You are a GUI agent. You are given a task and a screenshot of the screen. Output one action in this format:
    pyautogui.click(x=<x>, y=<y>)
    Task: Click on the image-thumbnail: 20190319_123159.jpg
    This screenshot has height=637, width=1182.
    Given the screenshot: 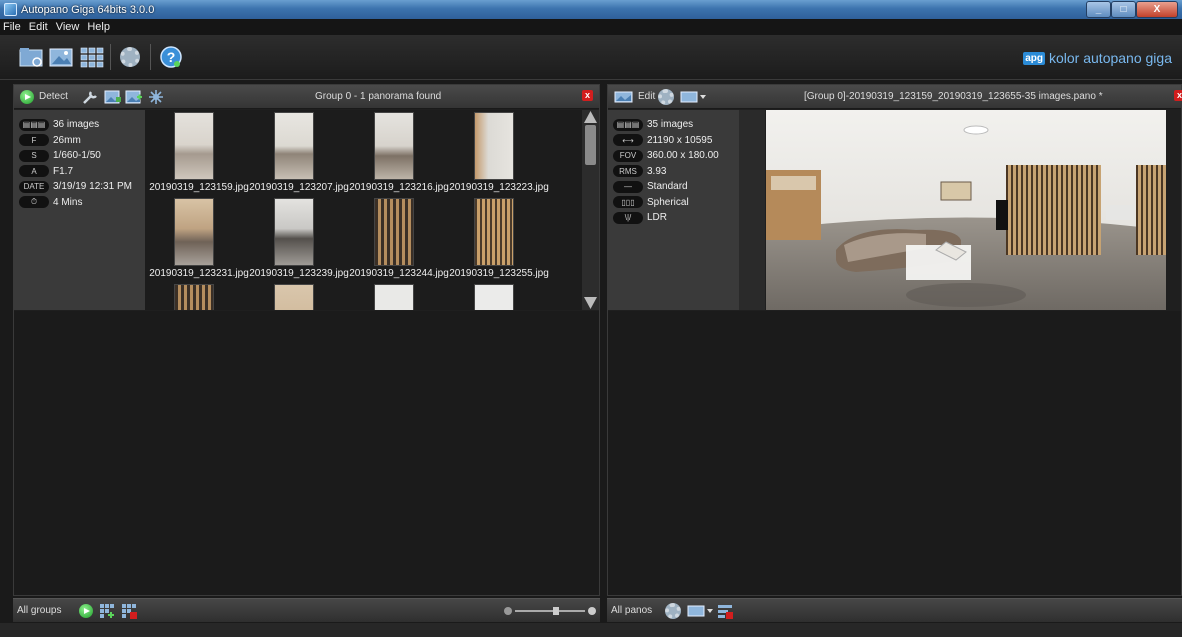 What is the action you would take?
    pyautogui.click(x=198, y=154)
    